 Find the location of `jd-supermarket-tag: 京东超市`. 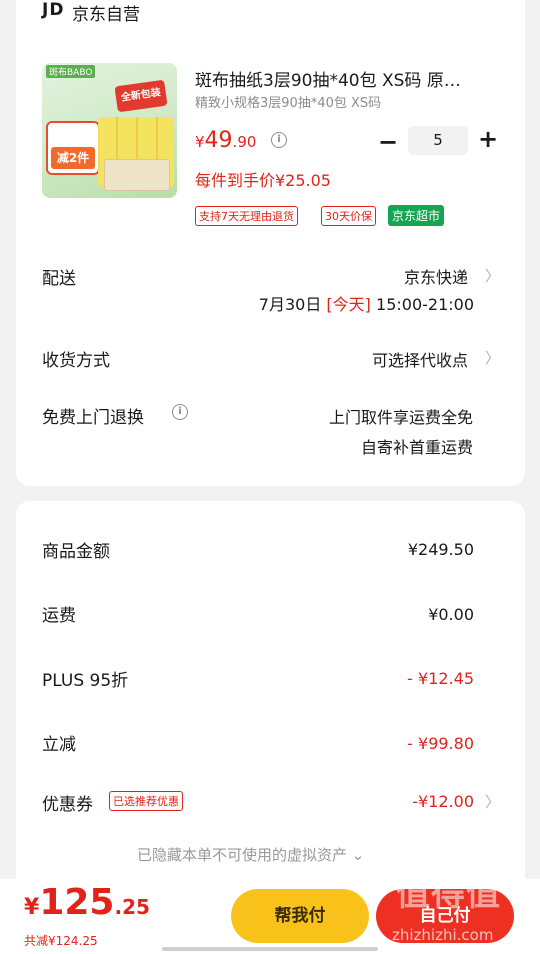

jd-supermarket-tag: 京东超市 is located at coordinates (416, 215).